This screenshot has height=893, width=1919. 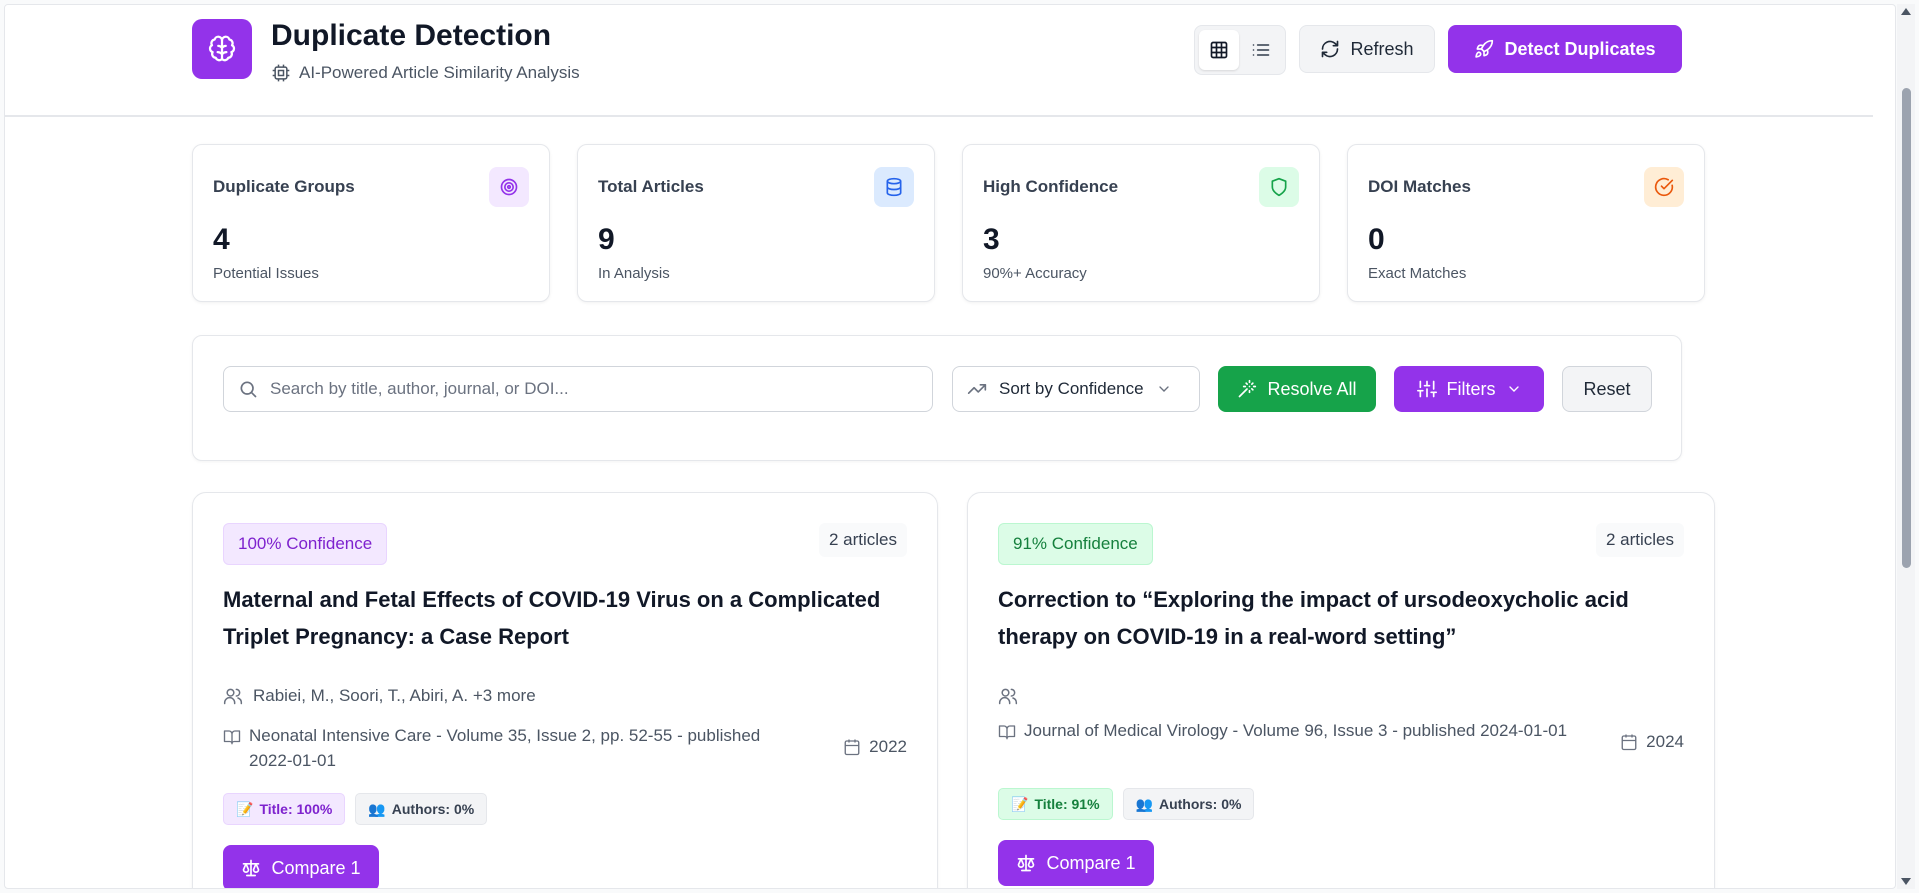 I want to click on stat-value: 3, so click(x=991, y=239).